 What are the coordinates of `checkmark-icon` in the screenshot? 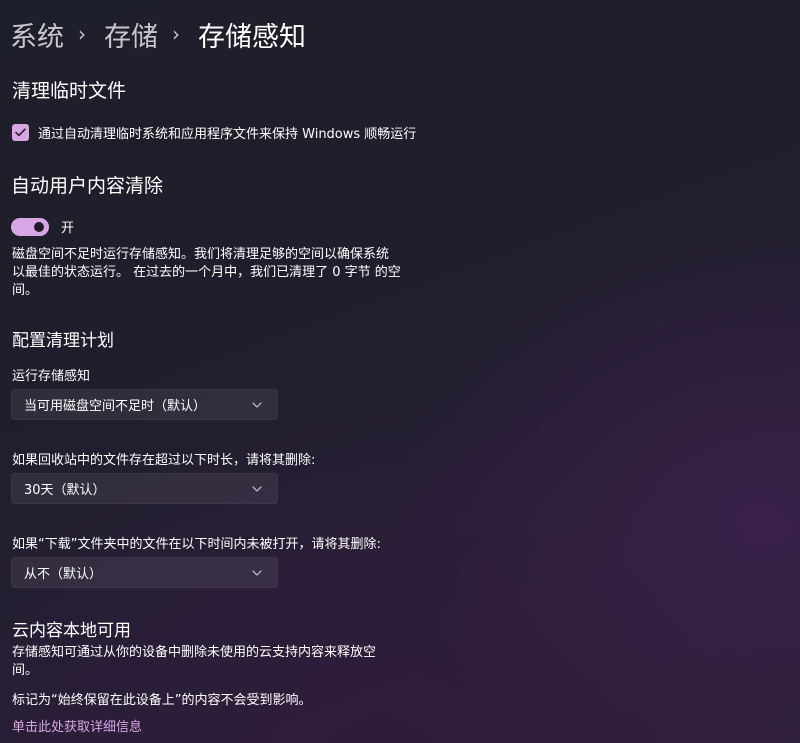 It's located at (20, 132).